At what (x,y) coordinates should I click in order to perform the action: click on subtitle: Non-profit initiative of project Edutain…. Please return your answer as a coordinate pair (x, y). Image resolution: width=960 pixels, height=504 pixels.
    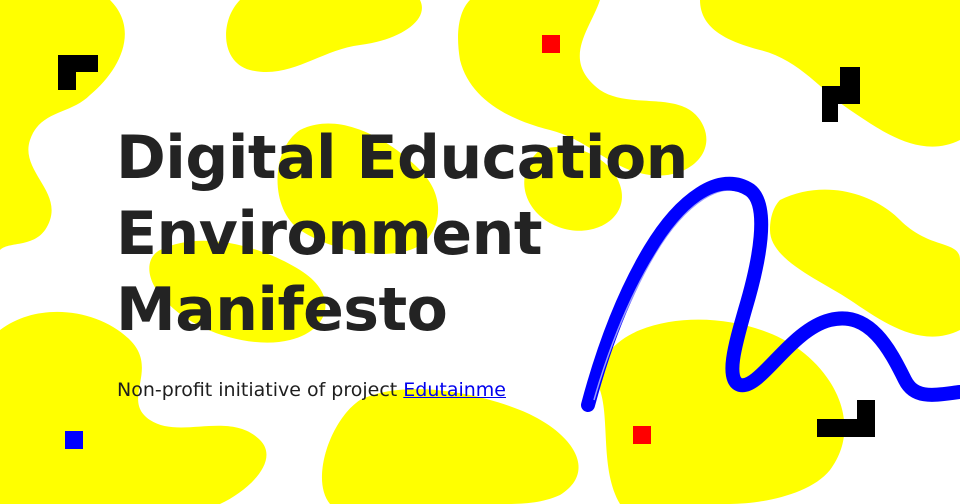
    Looking at the image, I should click on (311, 390).